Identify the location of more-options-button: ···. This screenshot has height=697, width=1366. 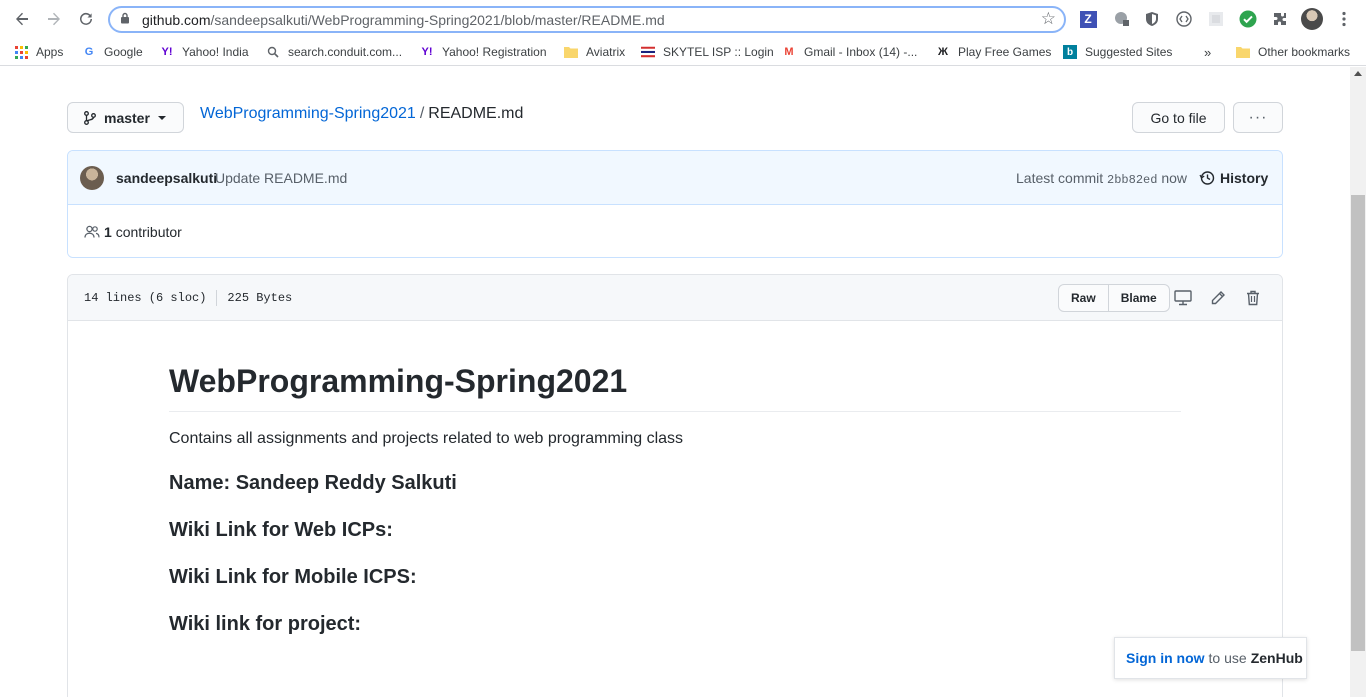
(1258, 117).